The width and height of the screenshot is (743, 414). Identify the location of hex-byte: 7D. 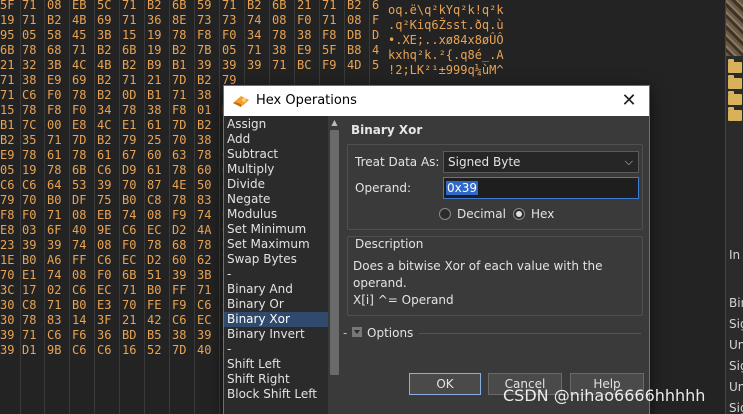
(179, 80).